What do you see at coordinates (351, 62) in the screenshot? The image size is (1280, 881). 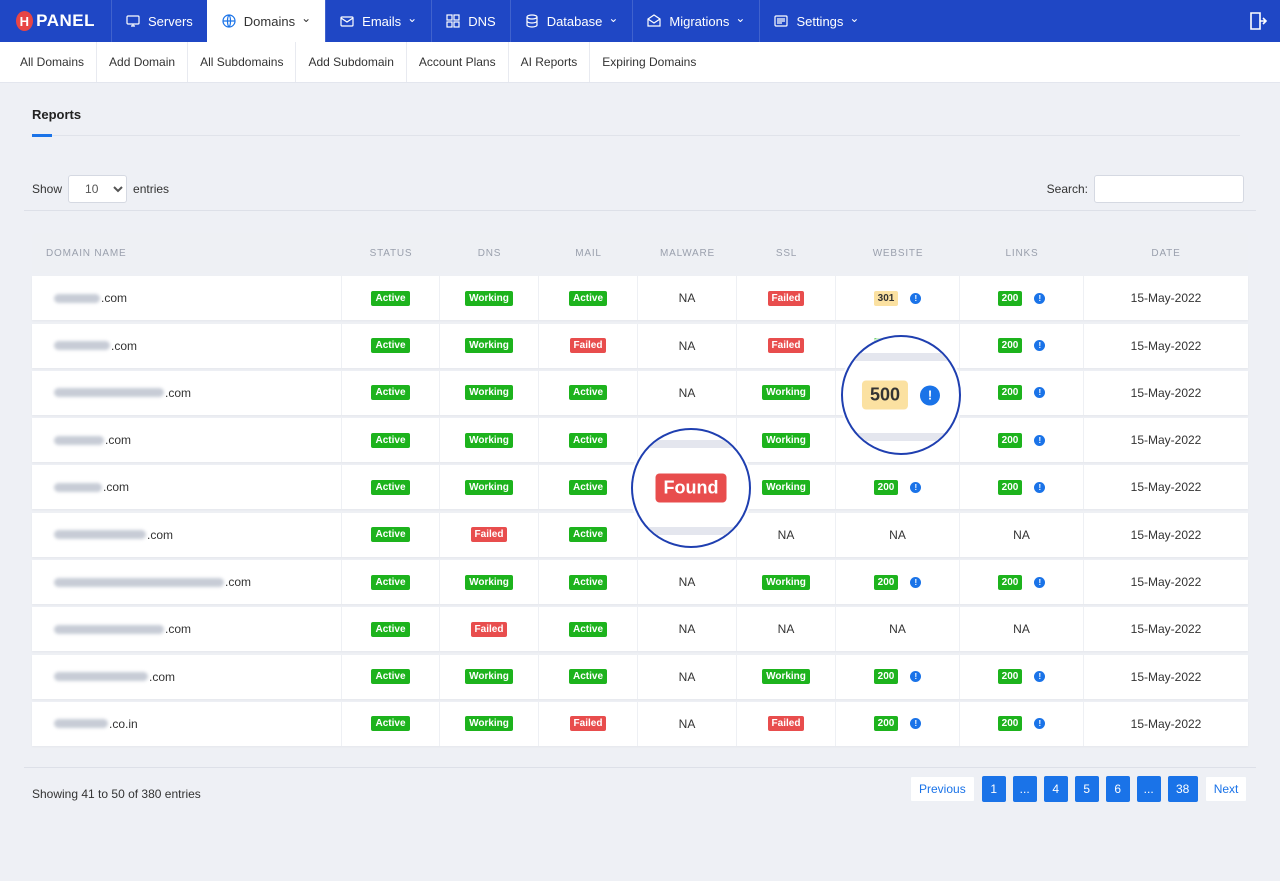 I see `subnav-add-subdomain: Add Subdomain` at bounding box center [351, 62].